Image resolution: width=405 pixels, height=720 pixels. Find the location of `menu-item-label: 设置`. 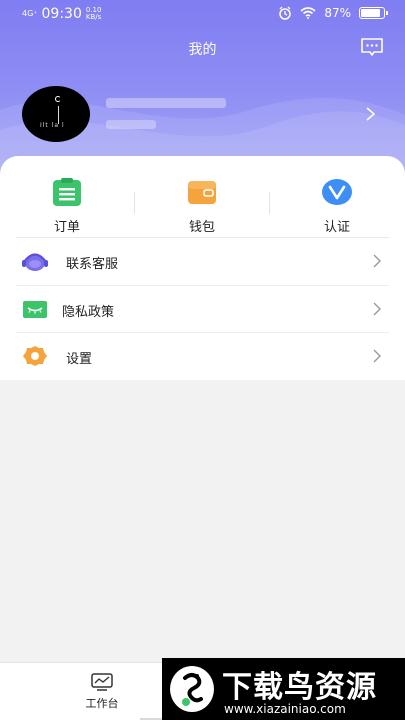

menu-item-label: 设置 is located at coordinates (79, 359).